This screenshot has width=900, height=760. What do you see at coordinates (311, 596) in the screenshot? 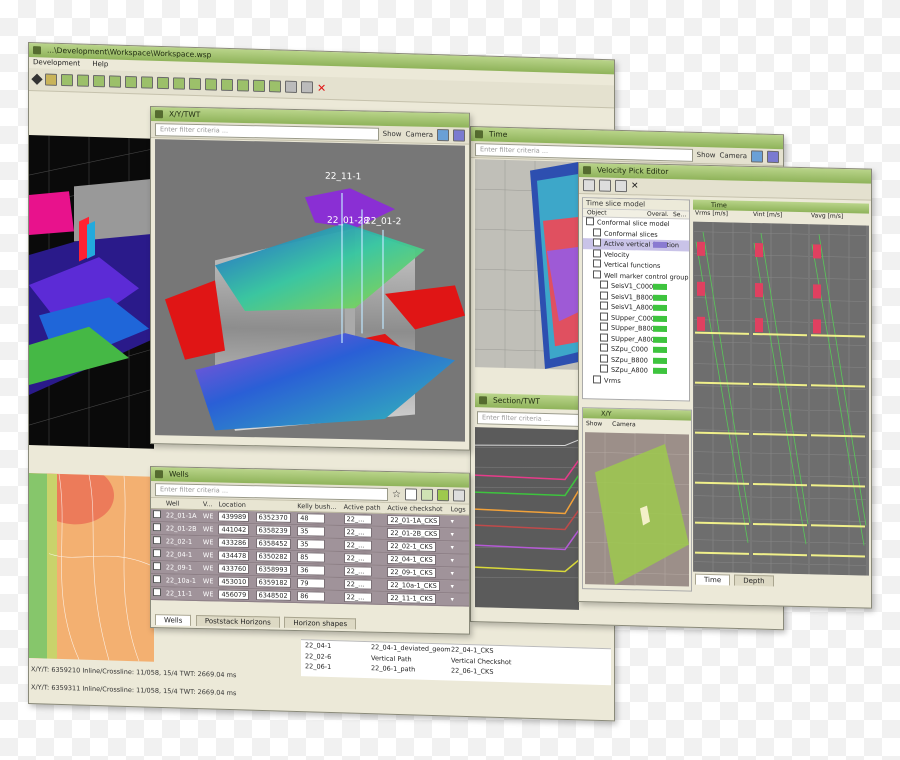
I see `cell-value: 86` at bounding box center [311, 596].